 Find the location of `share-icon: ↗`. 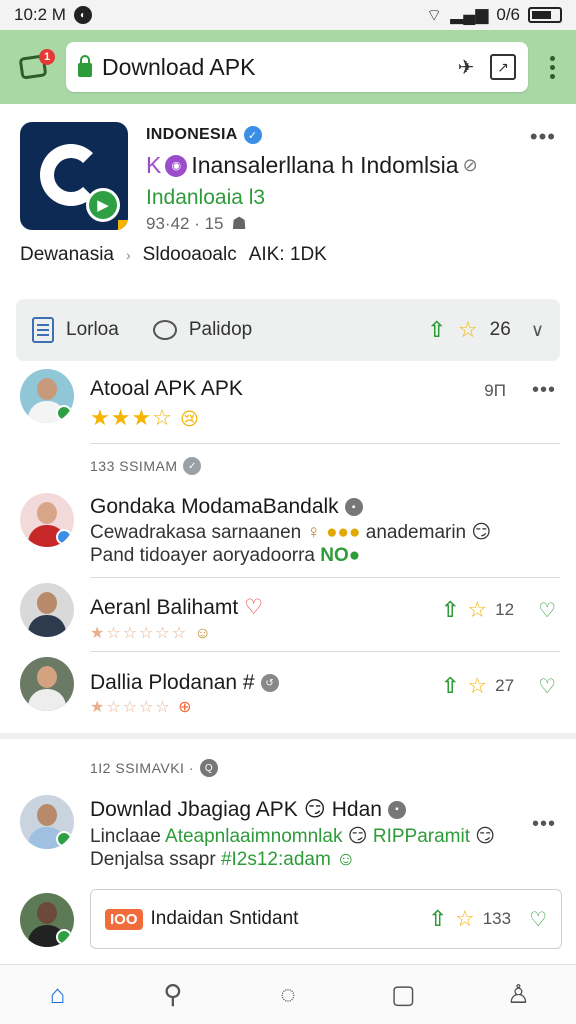

share-icon: ↗ is located at coordinates (503, 67).